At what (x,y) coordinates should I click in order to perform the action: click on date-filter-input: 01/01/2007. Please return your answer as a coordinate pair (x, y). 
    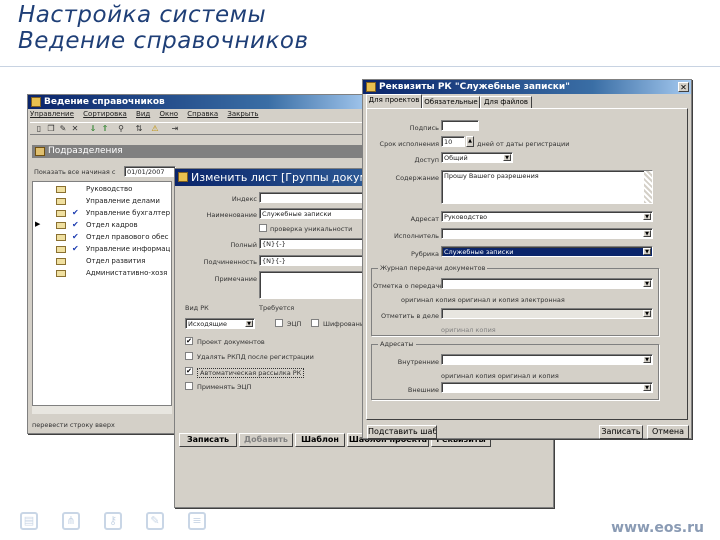
    Looking at the image, I should click on (150, 171).